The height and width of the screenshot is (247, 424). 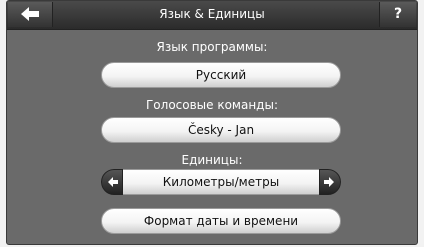 I want to click on units-selector: Километры/метры, so click(x=221, y=182).